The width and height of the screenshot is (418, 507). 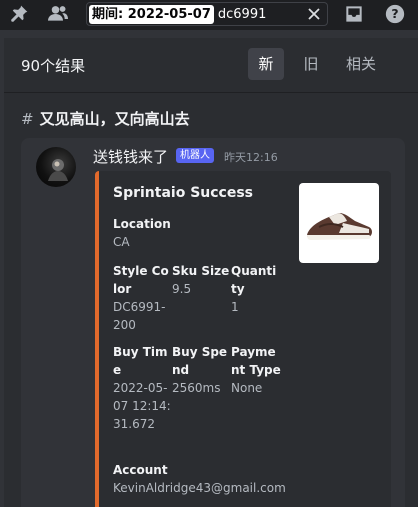 What do you see at coordinates (141, 298) in the screenshot?
I see `field-style-color: Style Color DC6991-200` at bounding box center [141, 298].